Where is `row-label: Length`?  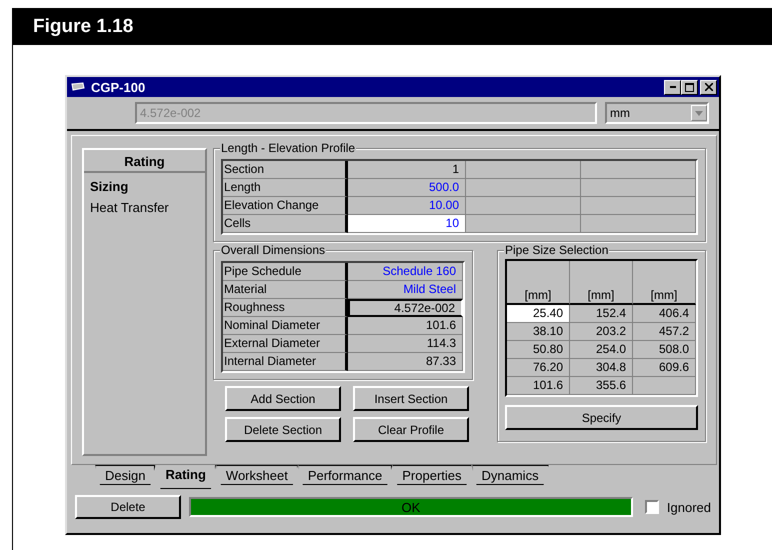
row-label: Length is located at coordinates (285, 188).